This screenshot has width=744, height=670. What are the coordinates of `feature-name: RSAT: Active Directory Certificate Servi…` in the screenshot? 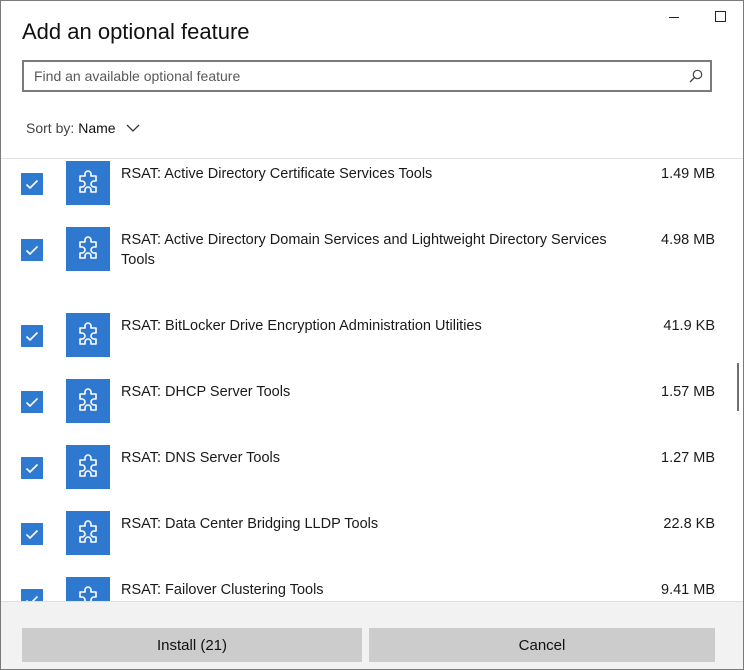 It's located at (277, 174).